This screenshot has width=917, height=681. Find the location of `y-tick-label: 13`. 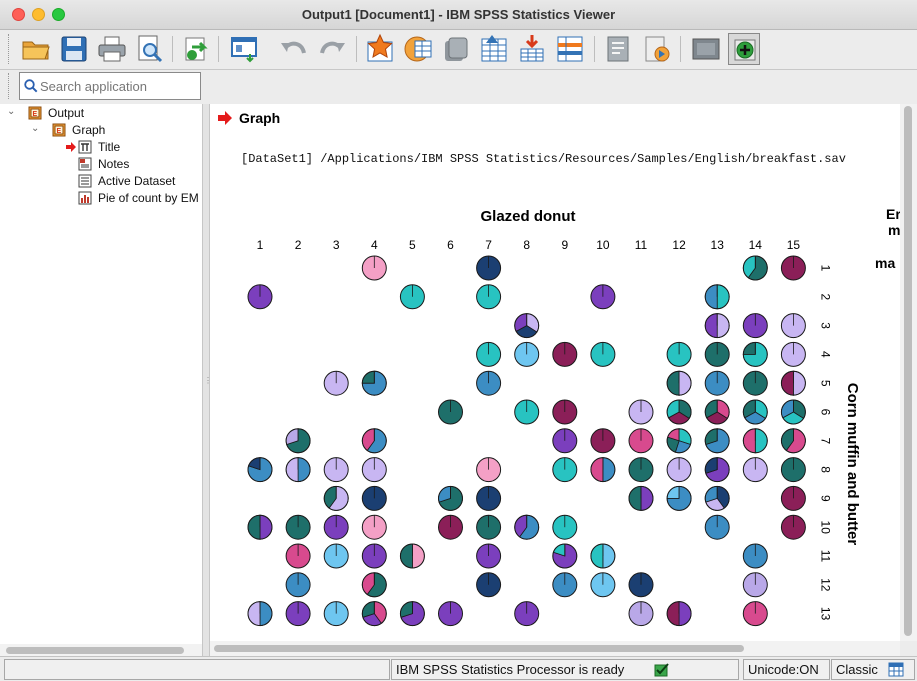

y-tick-label: 13 is located at coordinates (825, 614).